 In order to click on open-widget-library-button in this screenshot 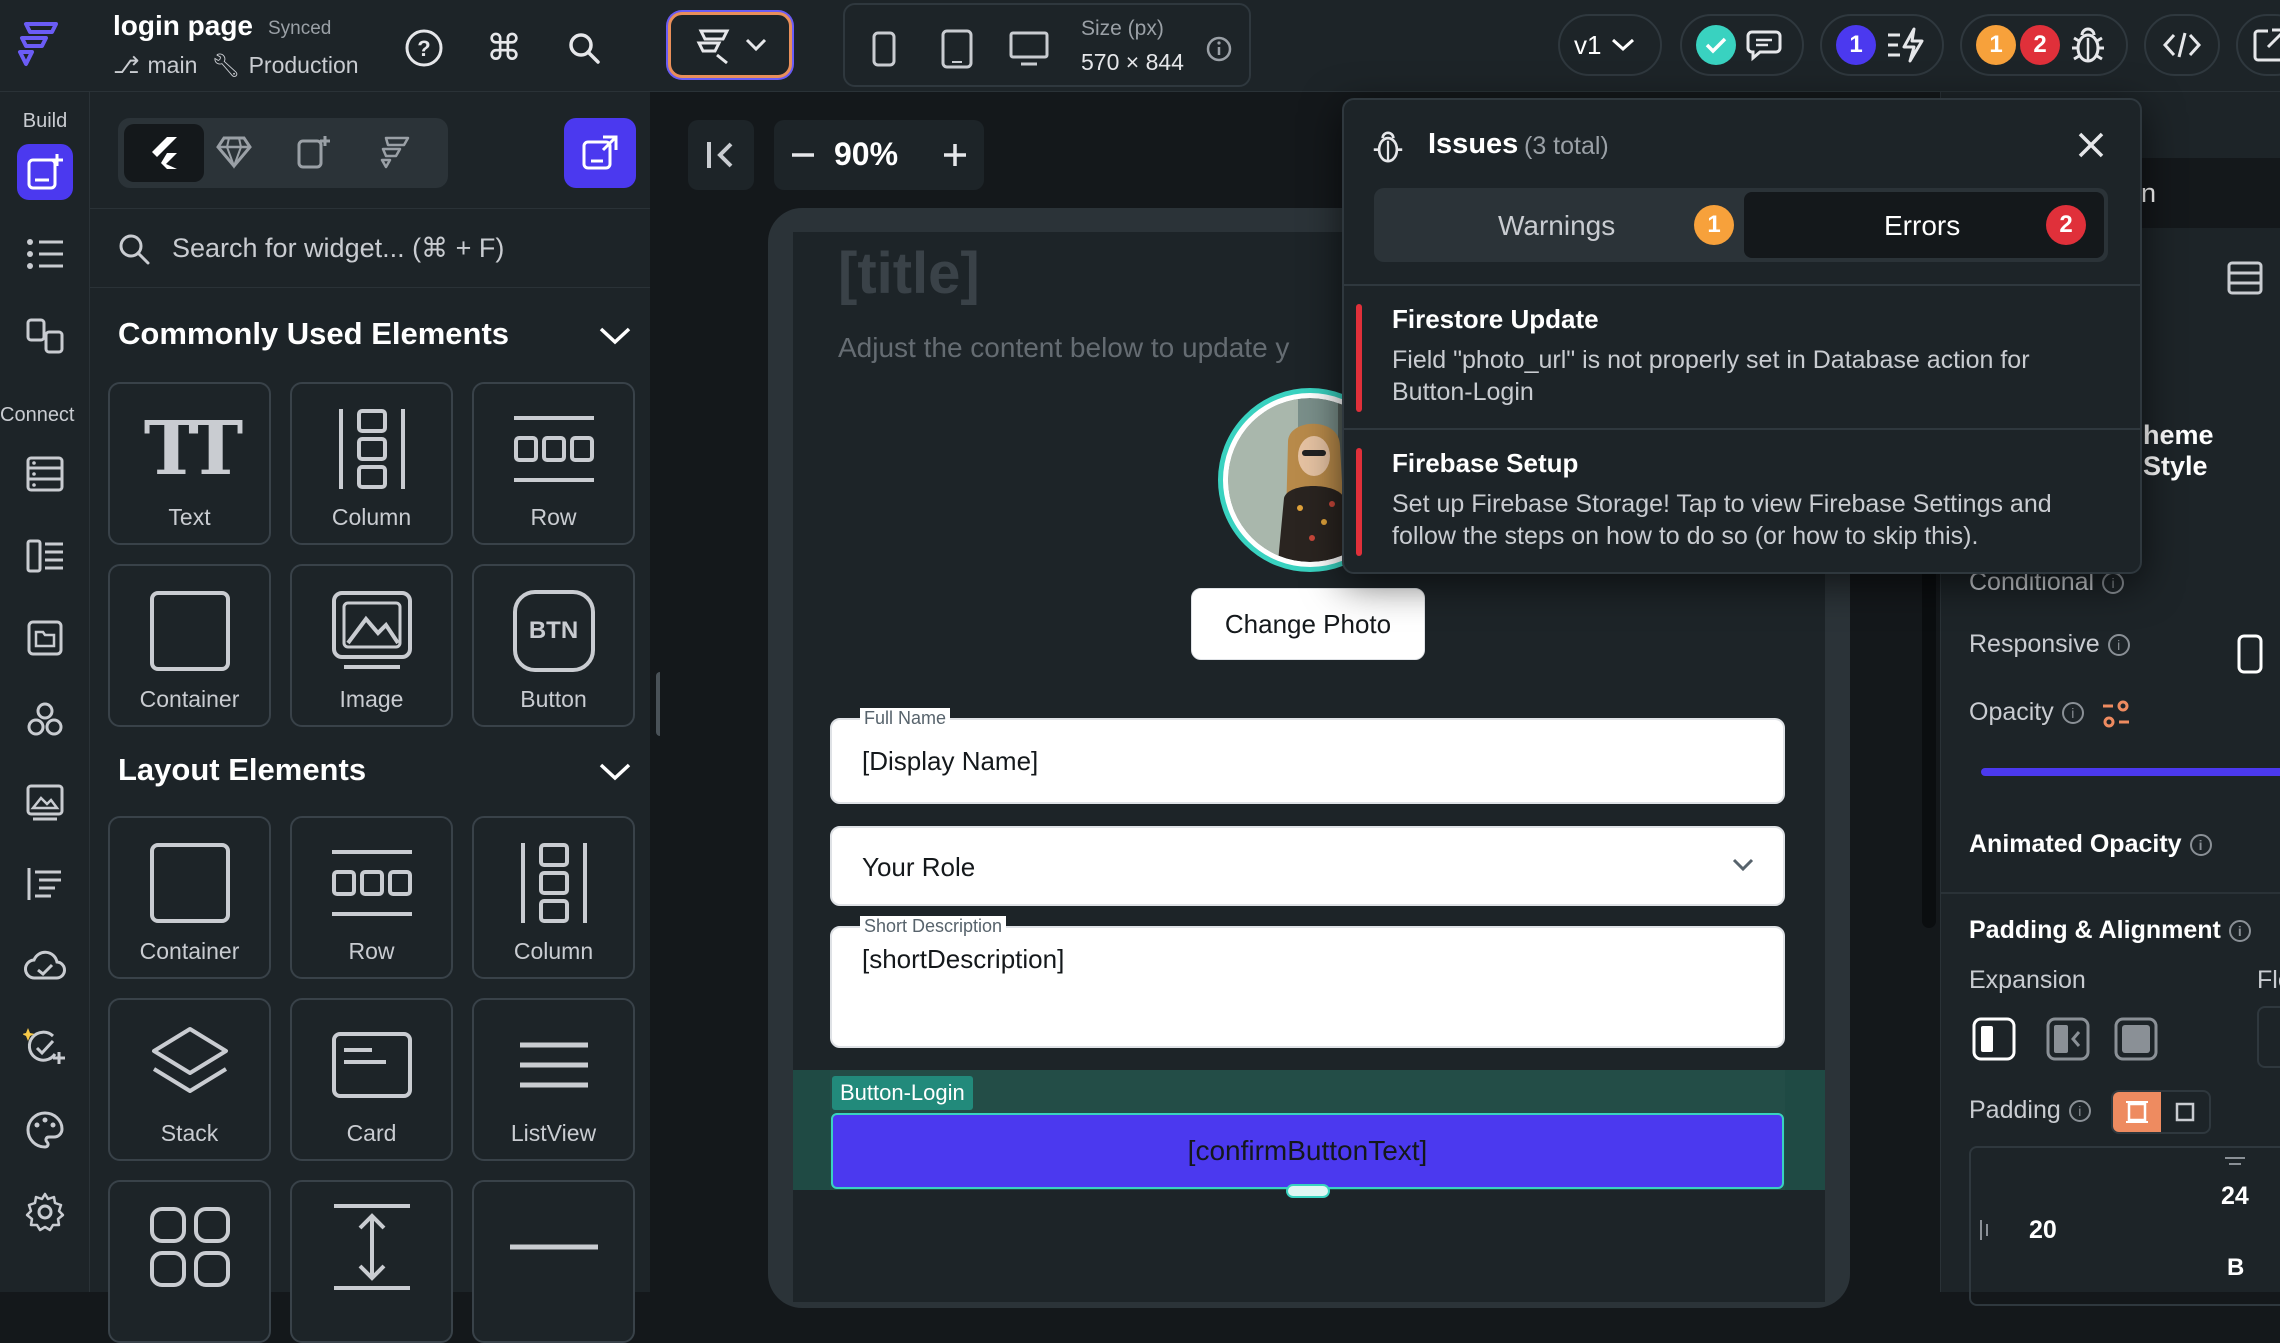, I will do `click(600, 153)`.